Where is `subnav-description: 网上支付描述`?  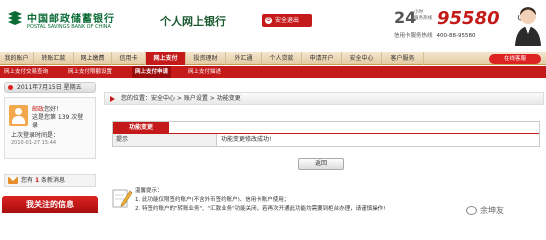
subnav-description: 网上支付描述 is located at coordinates (204, 72).